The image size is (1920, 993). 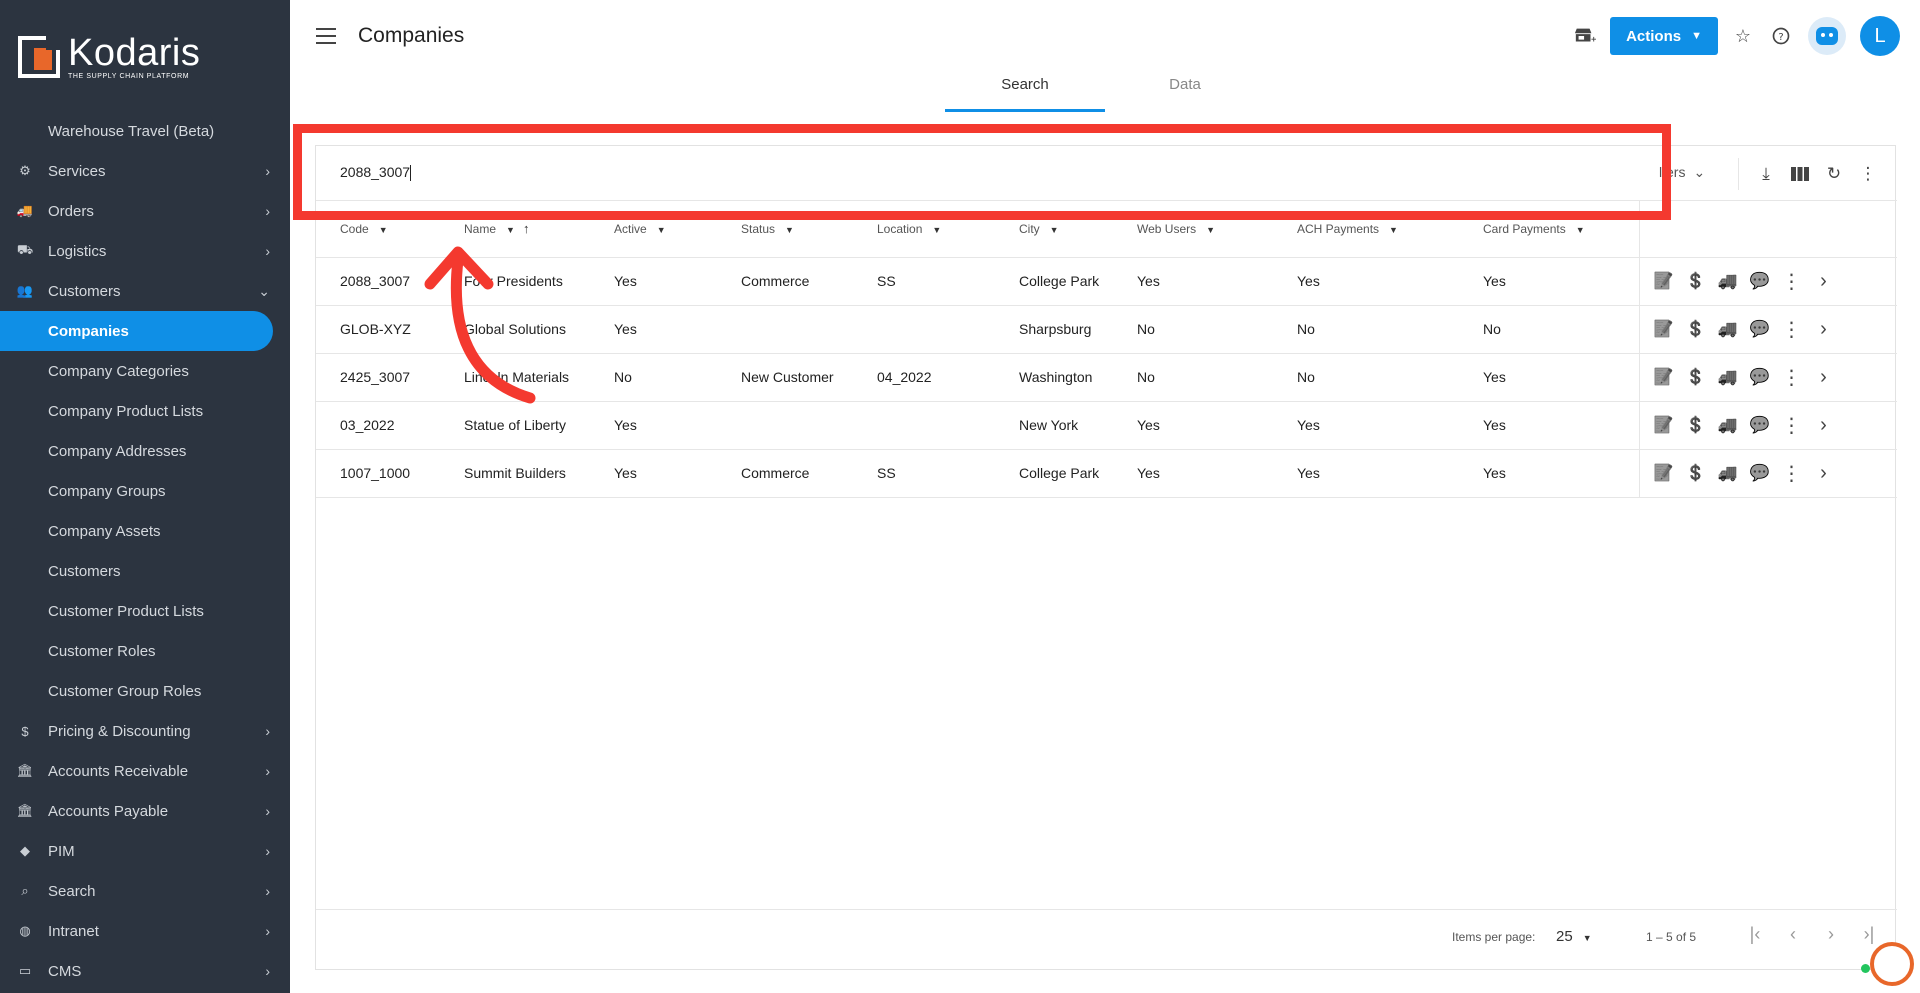 I want to click on menu-icon, so click(x=326, y=36).